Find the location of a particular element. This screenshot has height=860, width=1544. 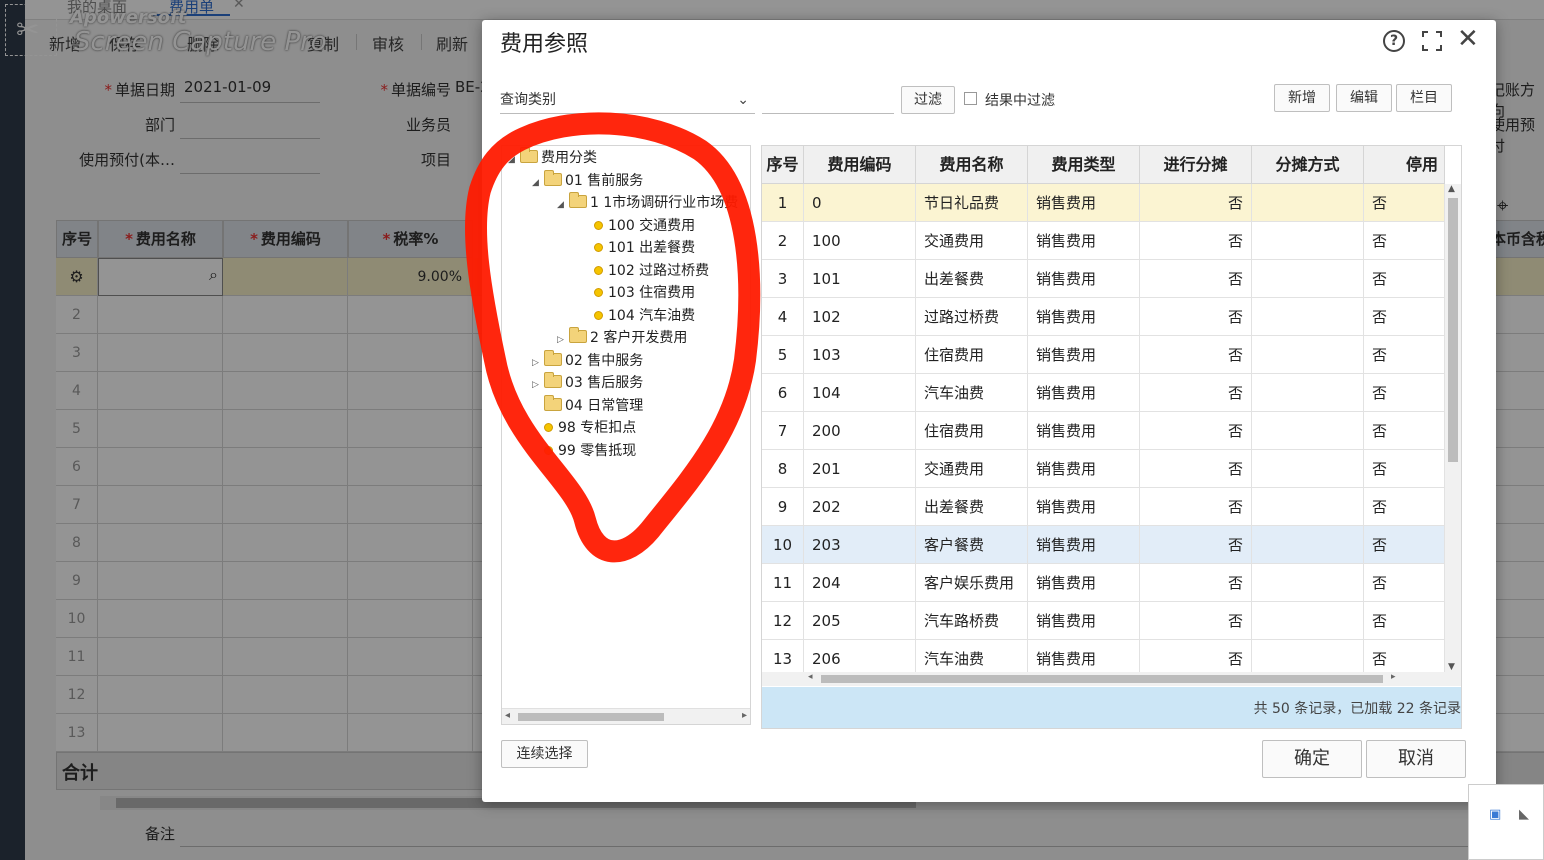

table-cell: 202 is located at coordinates (860, 507).